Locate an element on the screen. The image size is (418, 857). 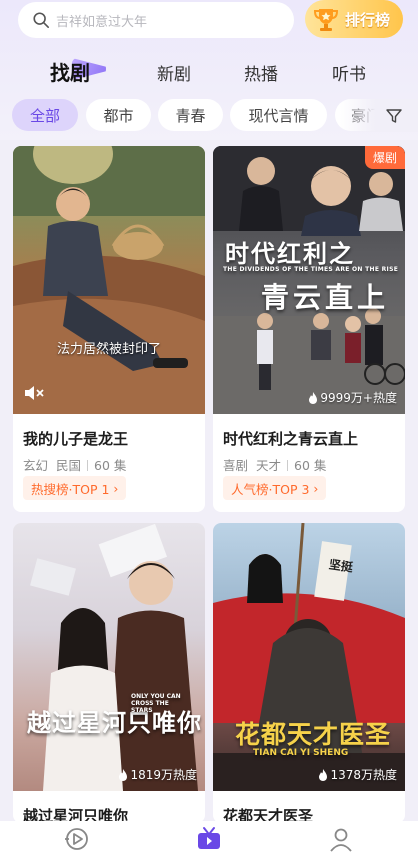
heat-count: 9999万+热度 is located at coordinates (352, 397).